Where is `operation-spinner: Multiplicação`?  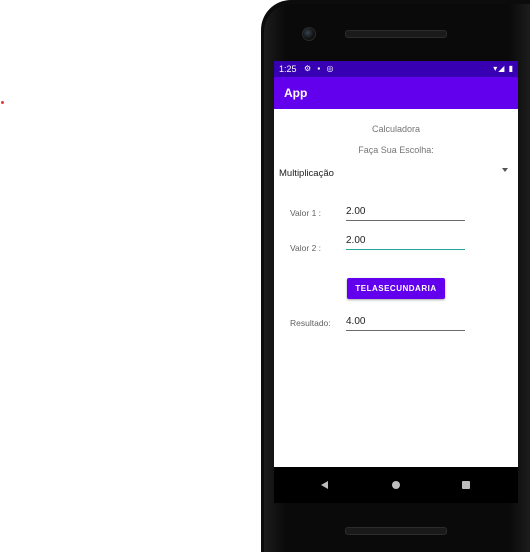
operation-spinner: Multiplicação is located at coordinates (396, 173).